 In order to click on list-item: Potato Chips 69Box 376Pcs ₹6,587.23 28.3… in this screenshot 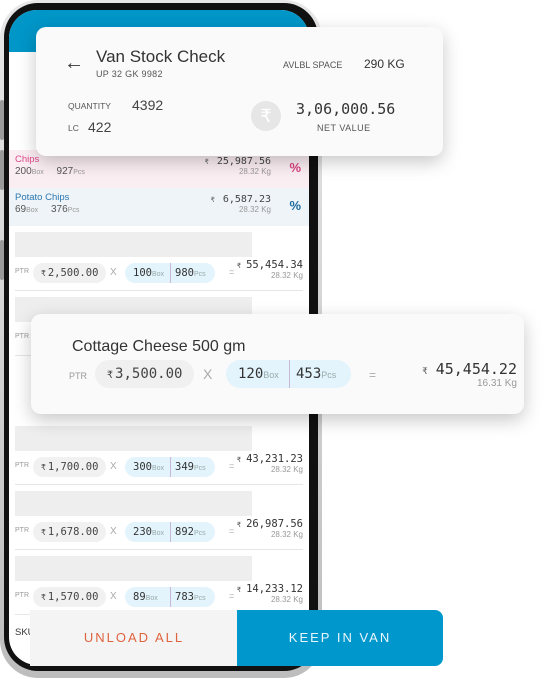, I will do `click(159, 207)`.